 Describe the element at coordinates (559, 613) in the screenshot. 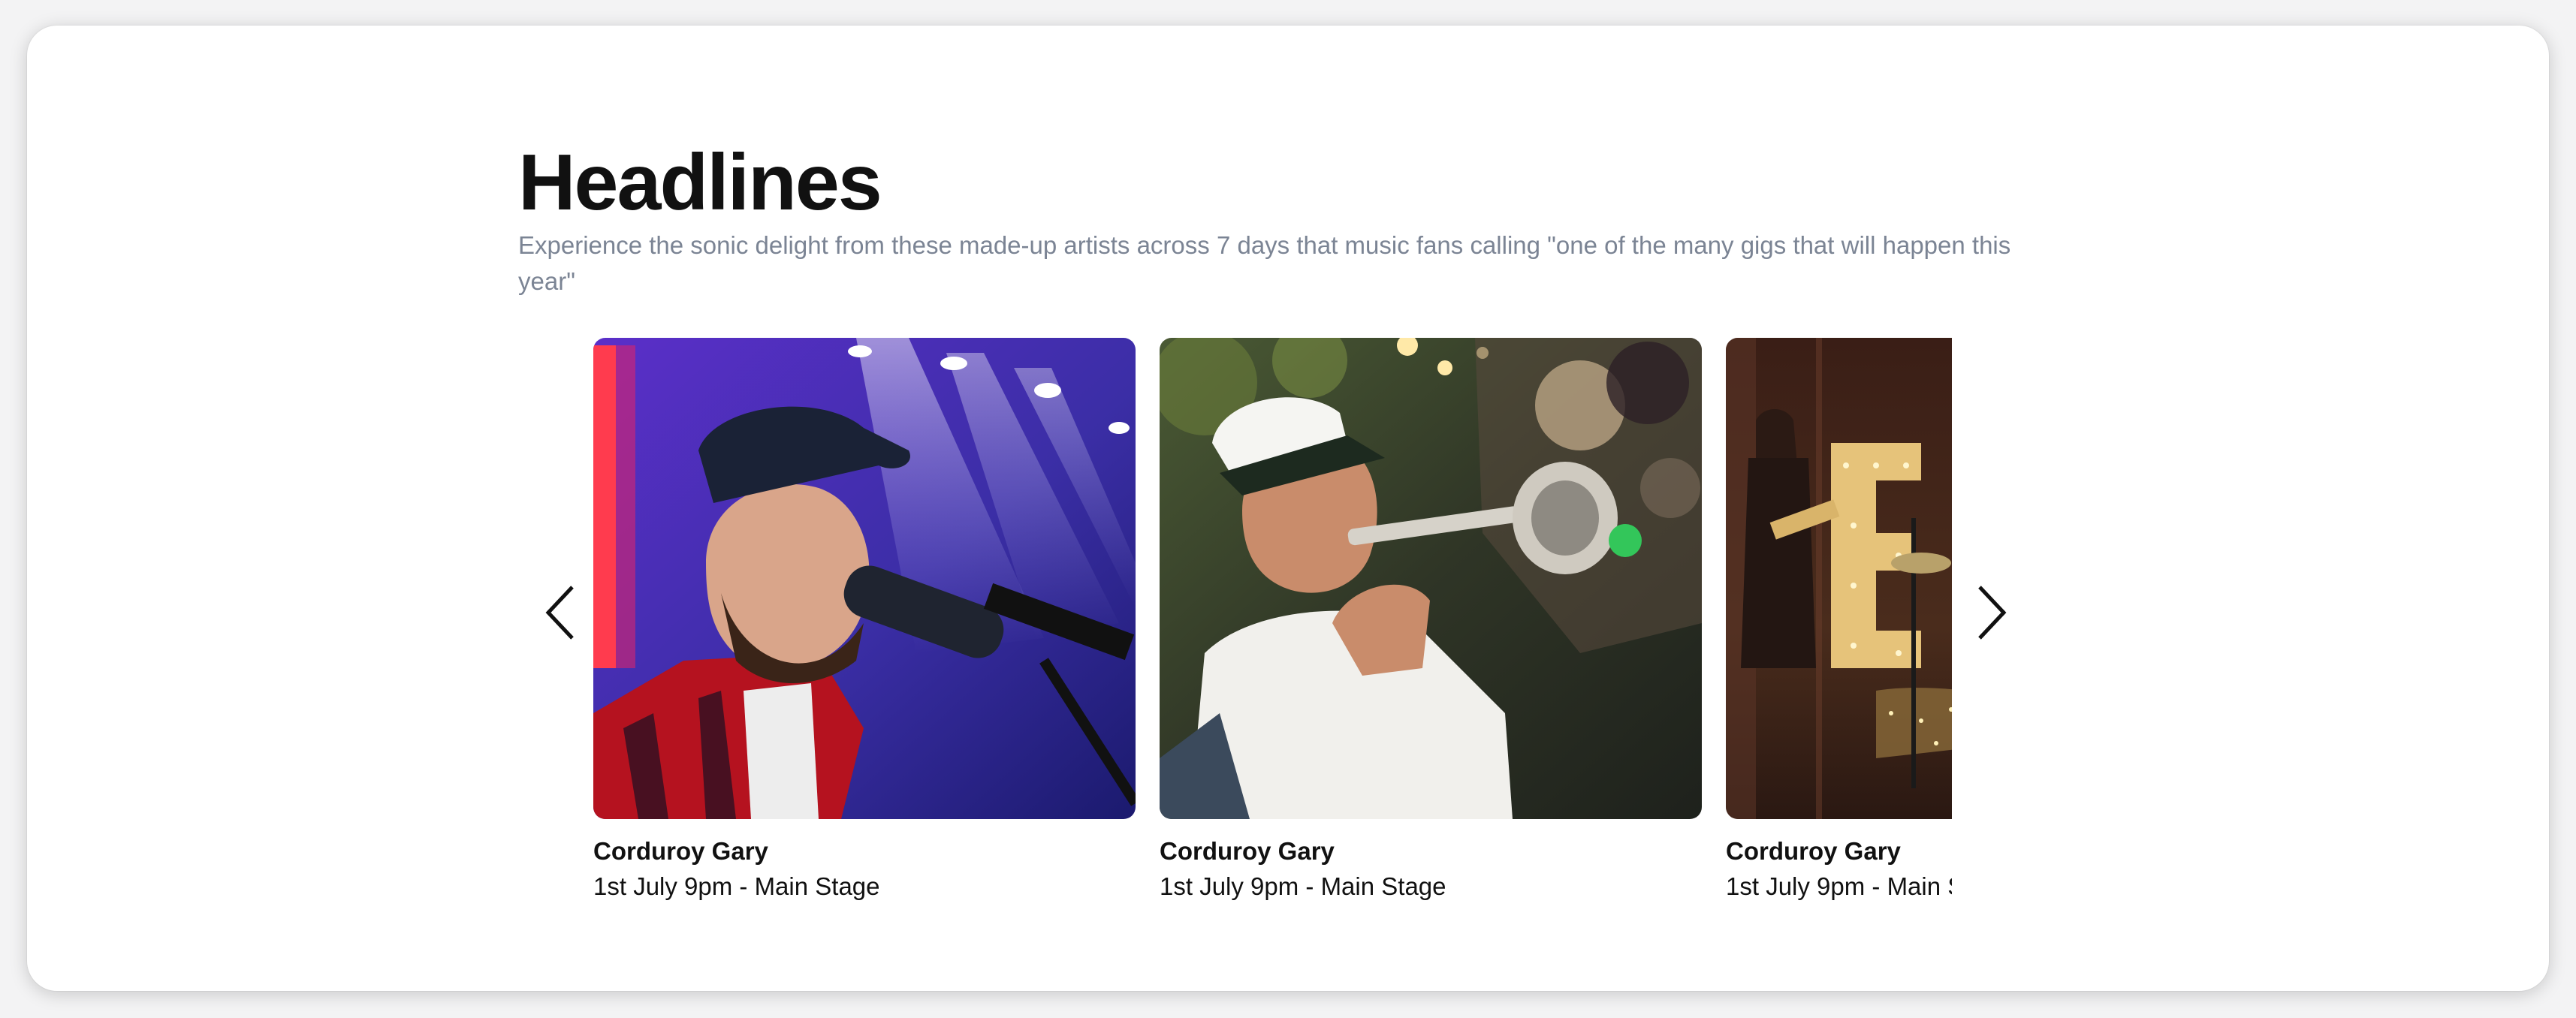

I see `chevron-left-icon` at that location.